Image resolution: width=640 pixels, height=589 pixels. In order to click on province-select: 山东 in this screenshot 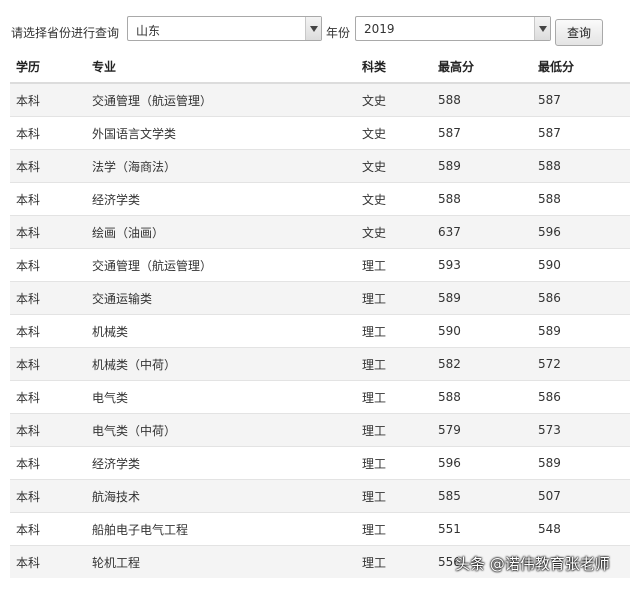, I will do `click(224, 28)`.